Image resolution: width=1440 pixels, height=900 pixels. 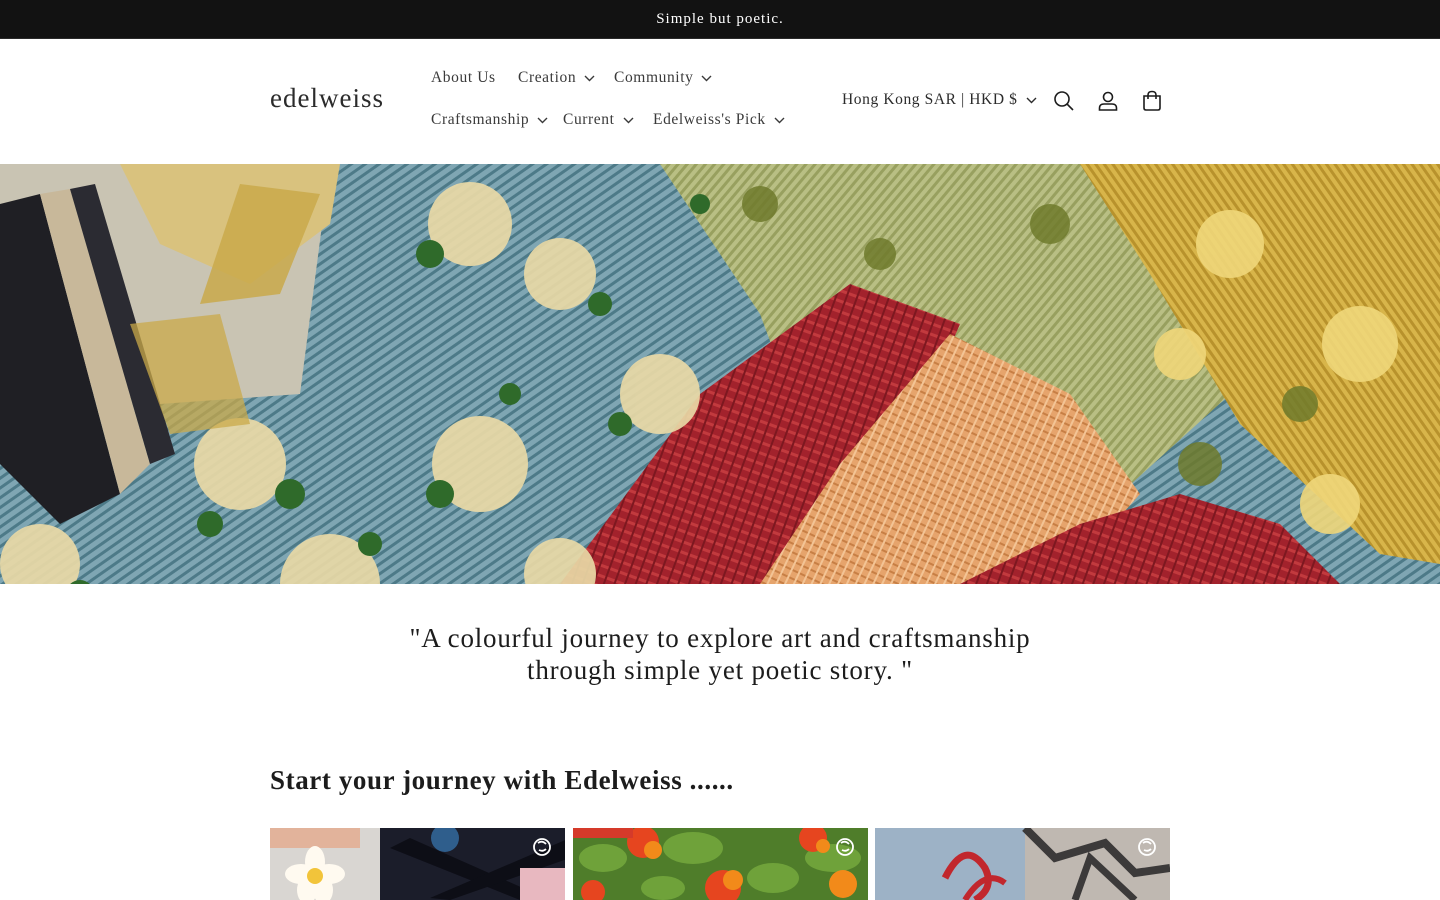 What do you see at coordinates (547, 77) in the screenshot?
I see `nav-item-label: Creation` at bounding box center [547, 77].